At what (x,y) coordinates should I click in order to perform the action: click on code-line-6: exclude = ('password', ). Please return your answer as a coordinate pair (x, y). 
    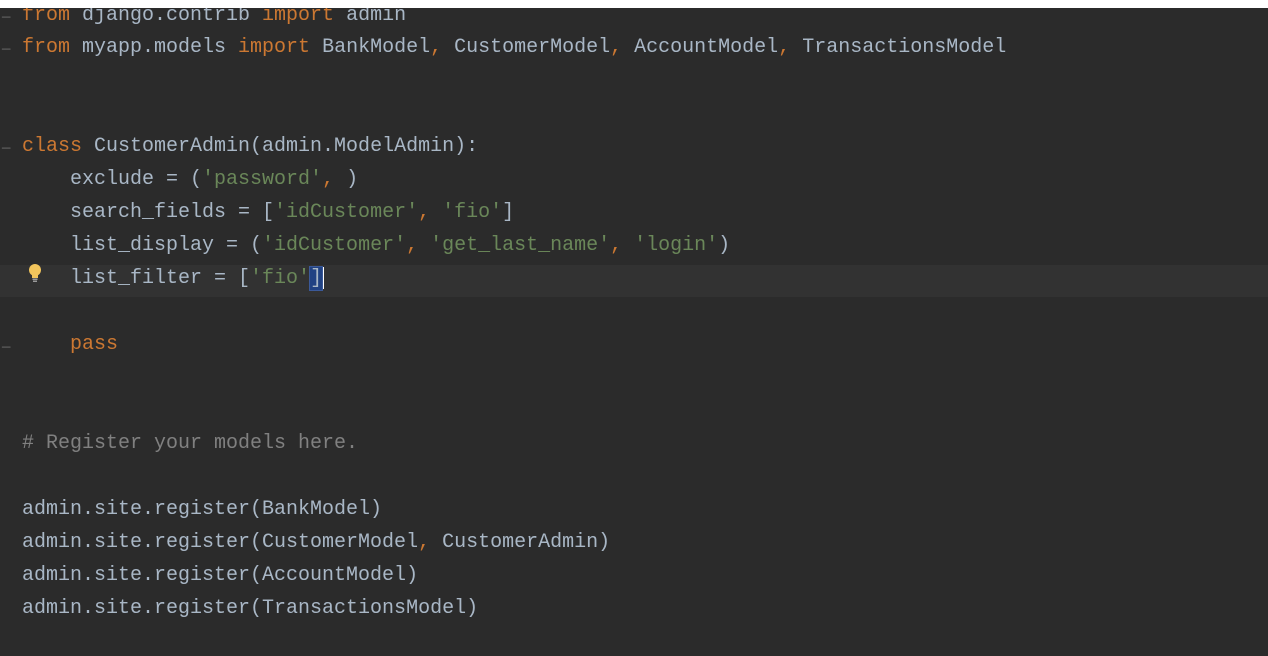
    Looking at the image, I should click on (190, 182).